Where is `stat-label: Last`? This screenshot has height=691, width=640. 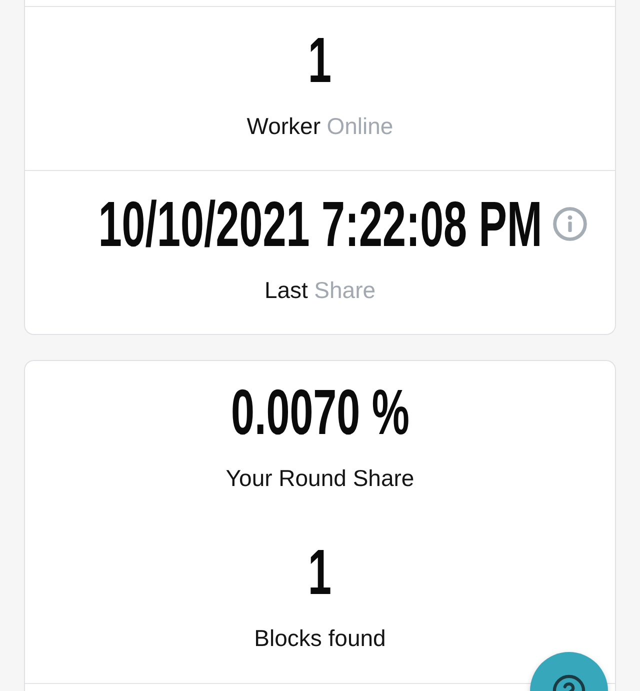 stat-label: Last is located at coordinates (286, 290).